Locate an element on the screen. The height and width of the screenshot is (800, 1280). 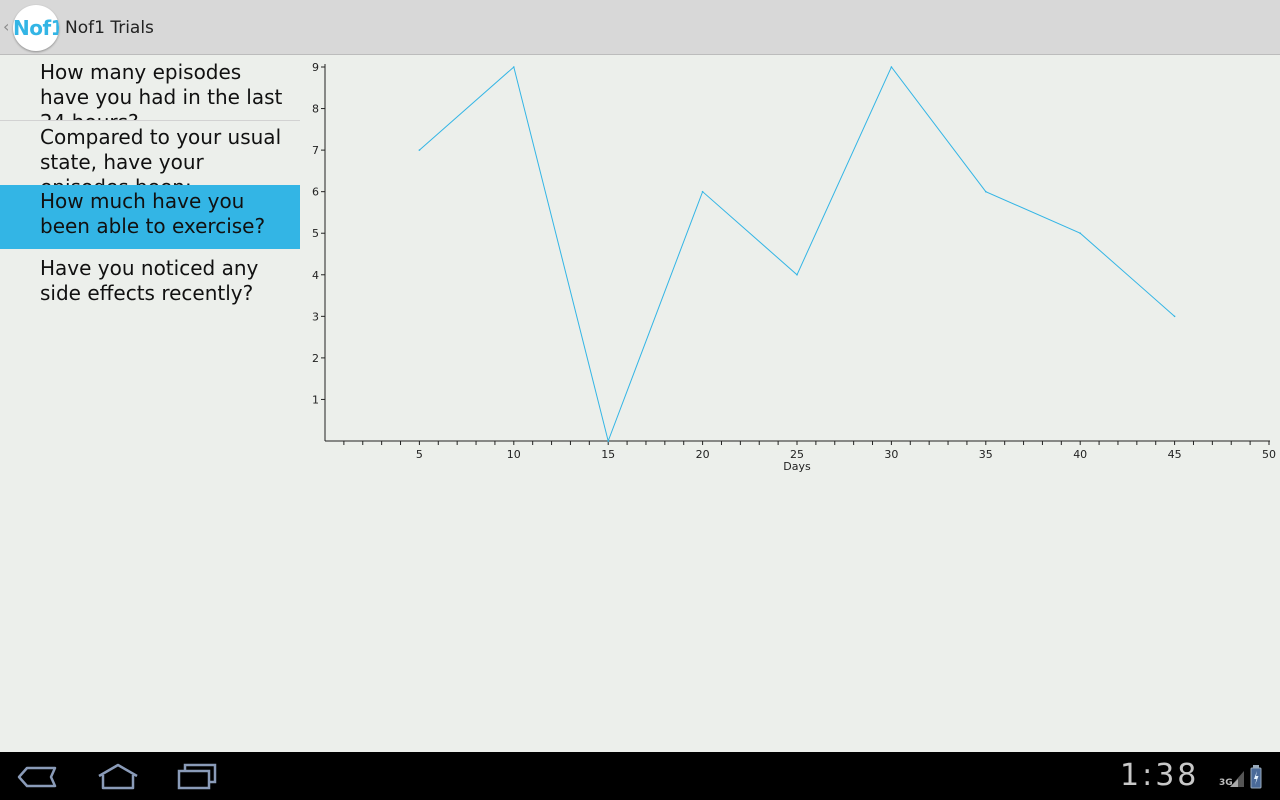
y-tick-label: 4 is located at coordinates (315, 275).